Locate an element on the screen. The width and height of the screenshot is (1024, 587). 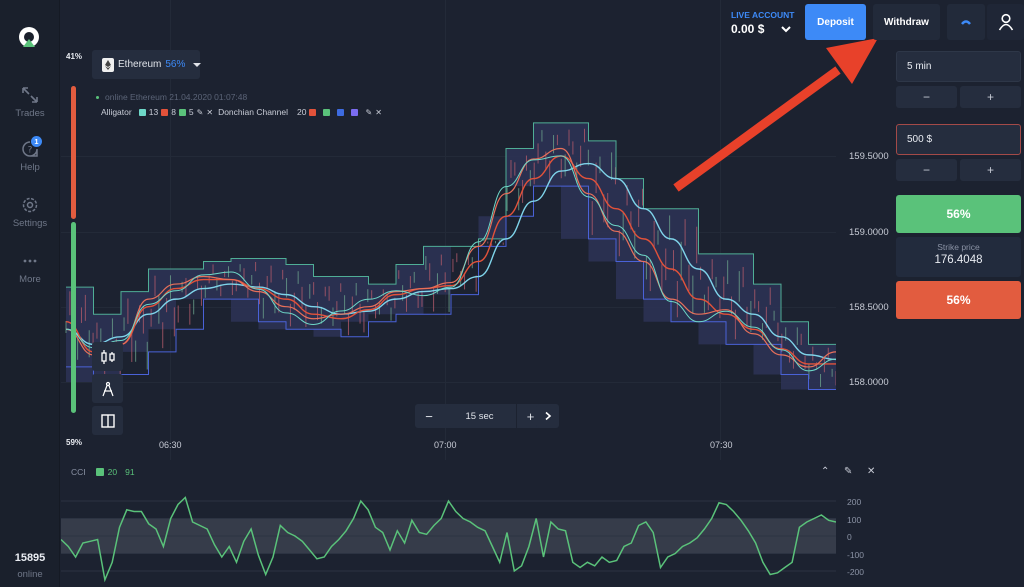
help-badge: 1 is located at coordinates (36, 141).